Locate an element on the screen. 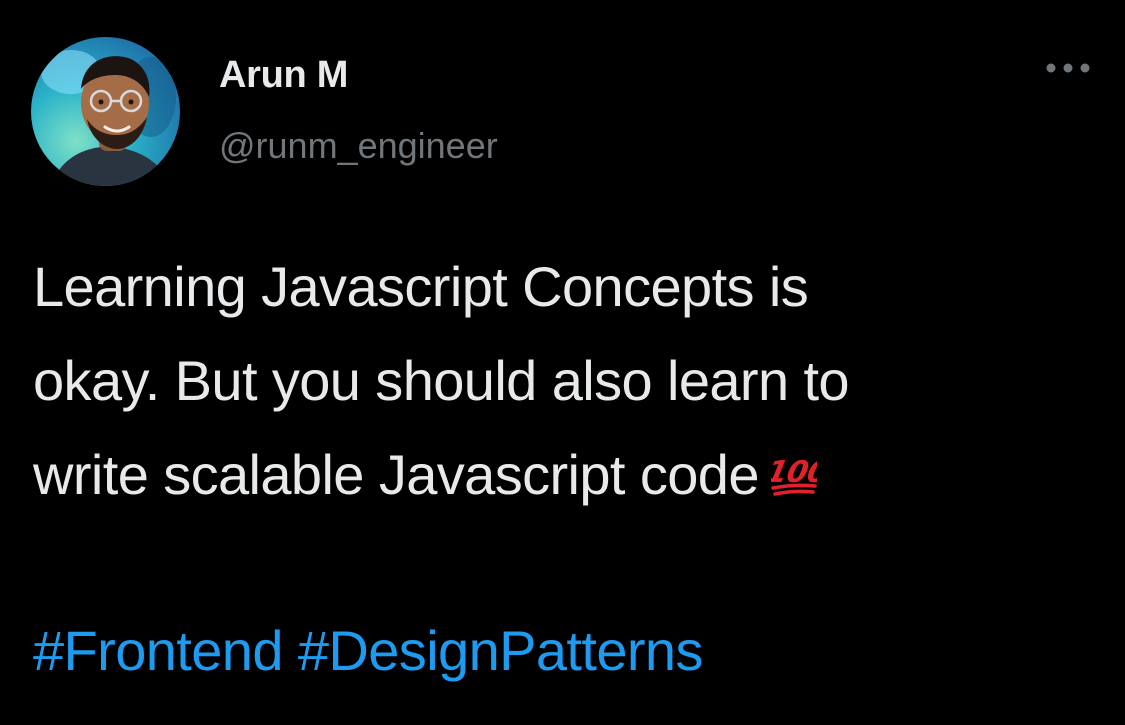 This screenshot has width=1125, height=725. tweet-text-line: okay. But you should also learn to is located at coordinates (441, 380).